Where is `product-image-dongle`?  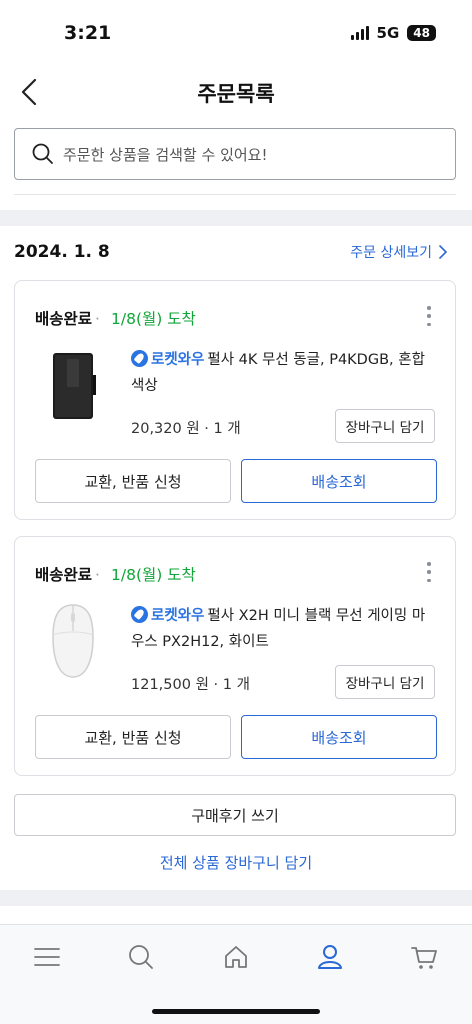
product-image-dongle is located at coordinates (73, 385).